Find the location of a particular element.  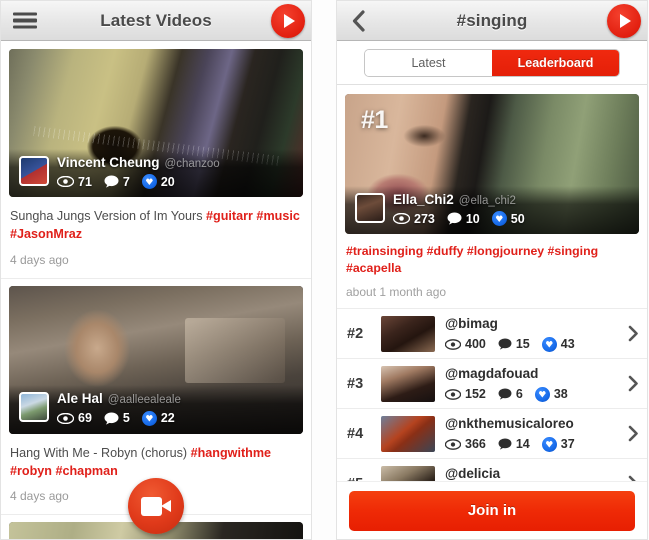

leaderboard-row: #4 @nkthemusicaloreo 366 14 37 is located at coordinates (492, 433).